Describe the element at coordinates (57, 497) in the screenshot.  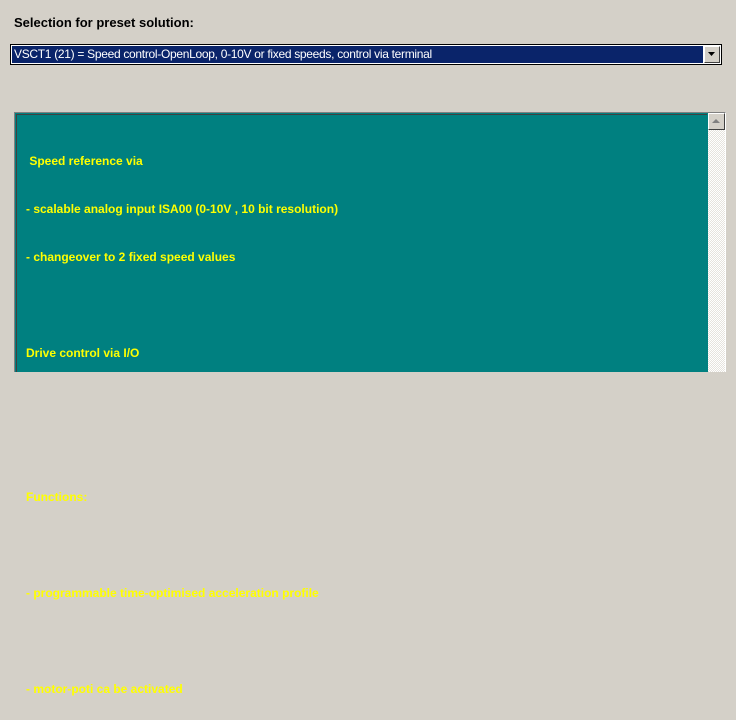
I see `description-line: Functions:` at that location.